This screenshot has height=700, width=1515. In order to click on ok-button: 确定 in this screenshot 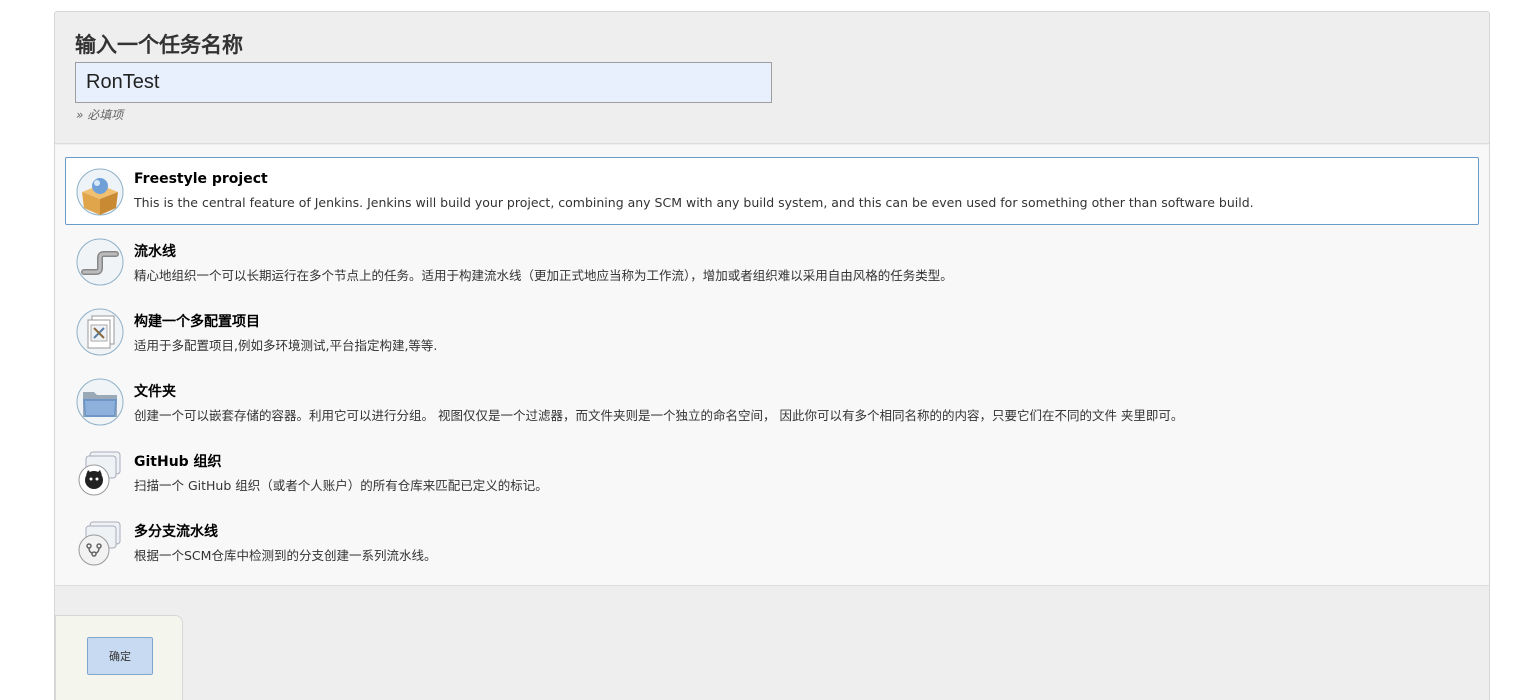, I will do `click(120, 656)`.